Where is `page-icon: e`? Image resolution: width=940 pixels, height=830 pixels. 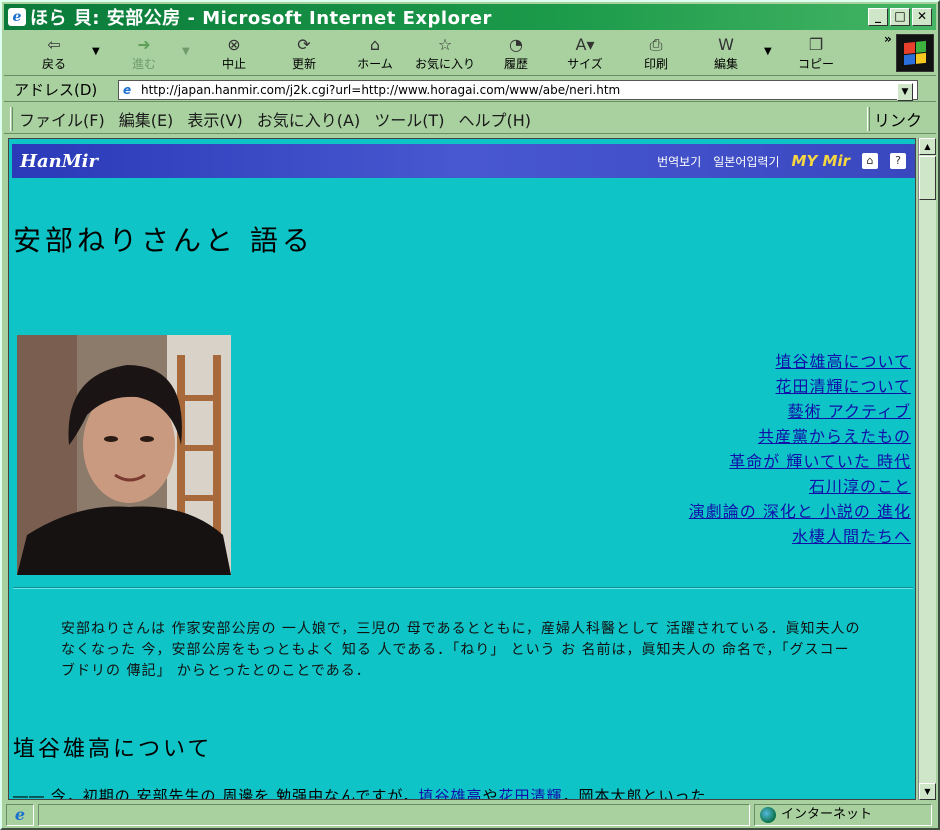
page-icon: e is located at coordinates (127, 90).